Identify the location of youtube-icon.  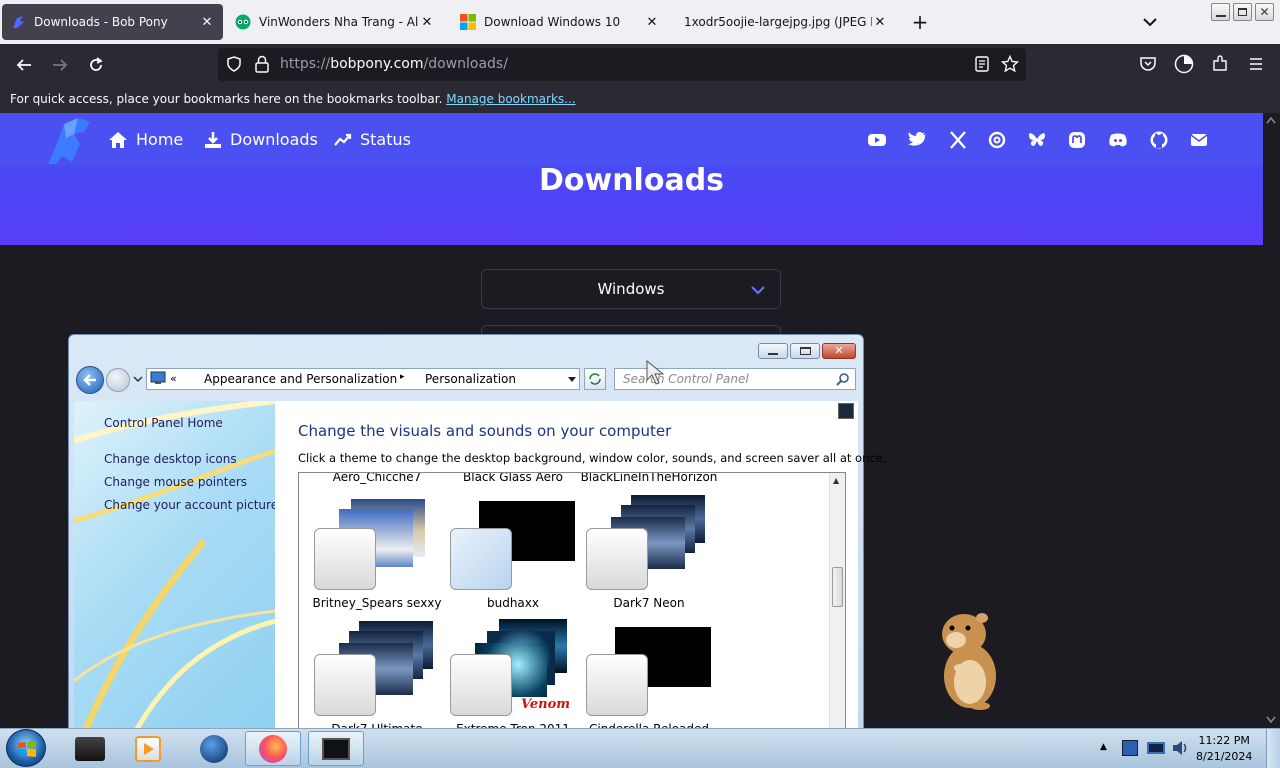
(877, 140).